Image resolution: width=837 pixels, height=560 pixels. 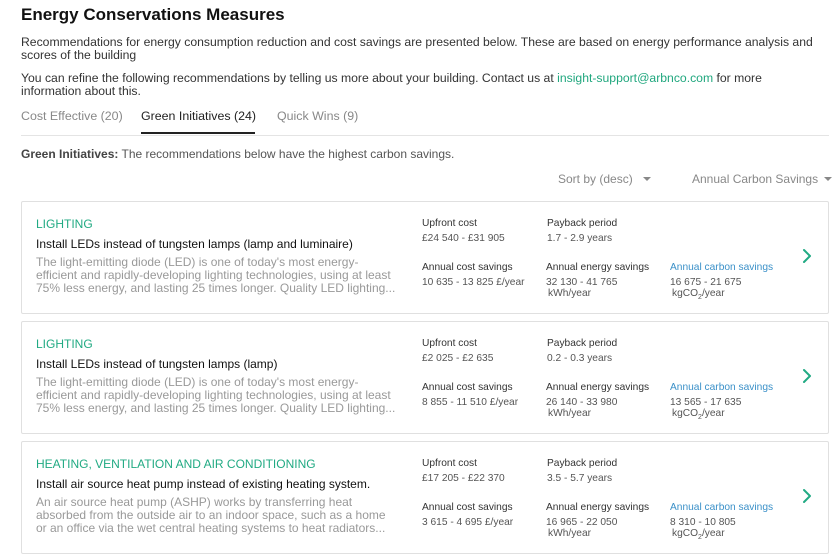 I want to click on active-tab-indicator, so click(x=198, y=133).